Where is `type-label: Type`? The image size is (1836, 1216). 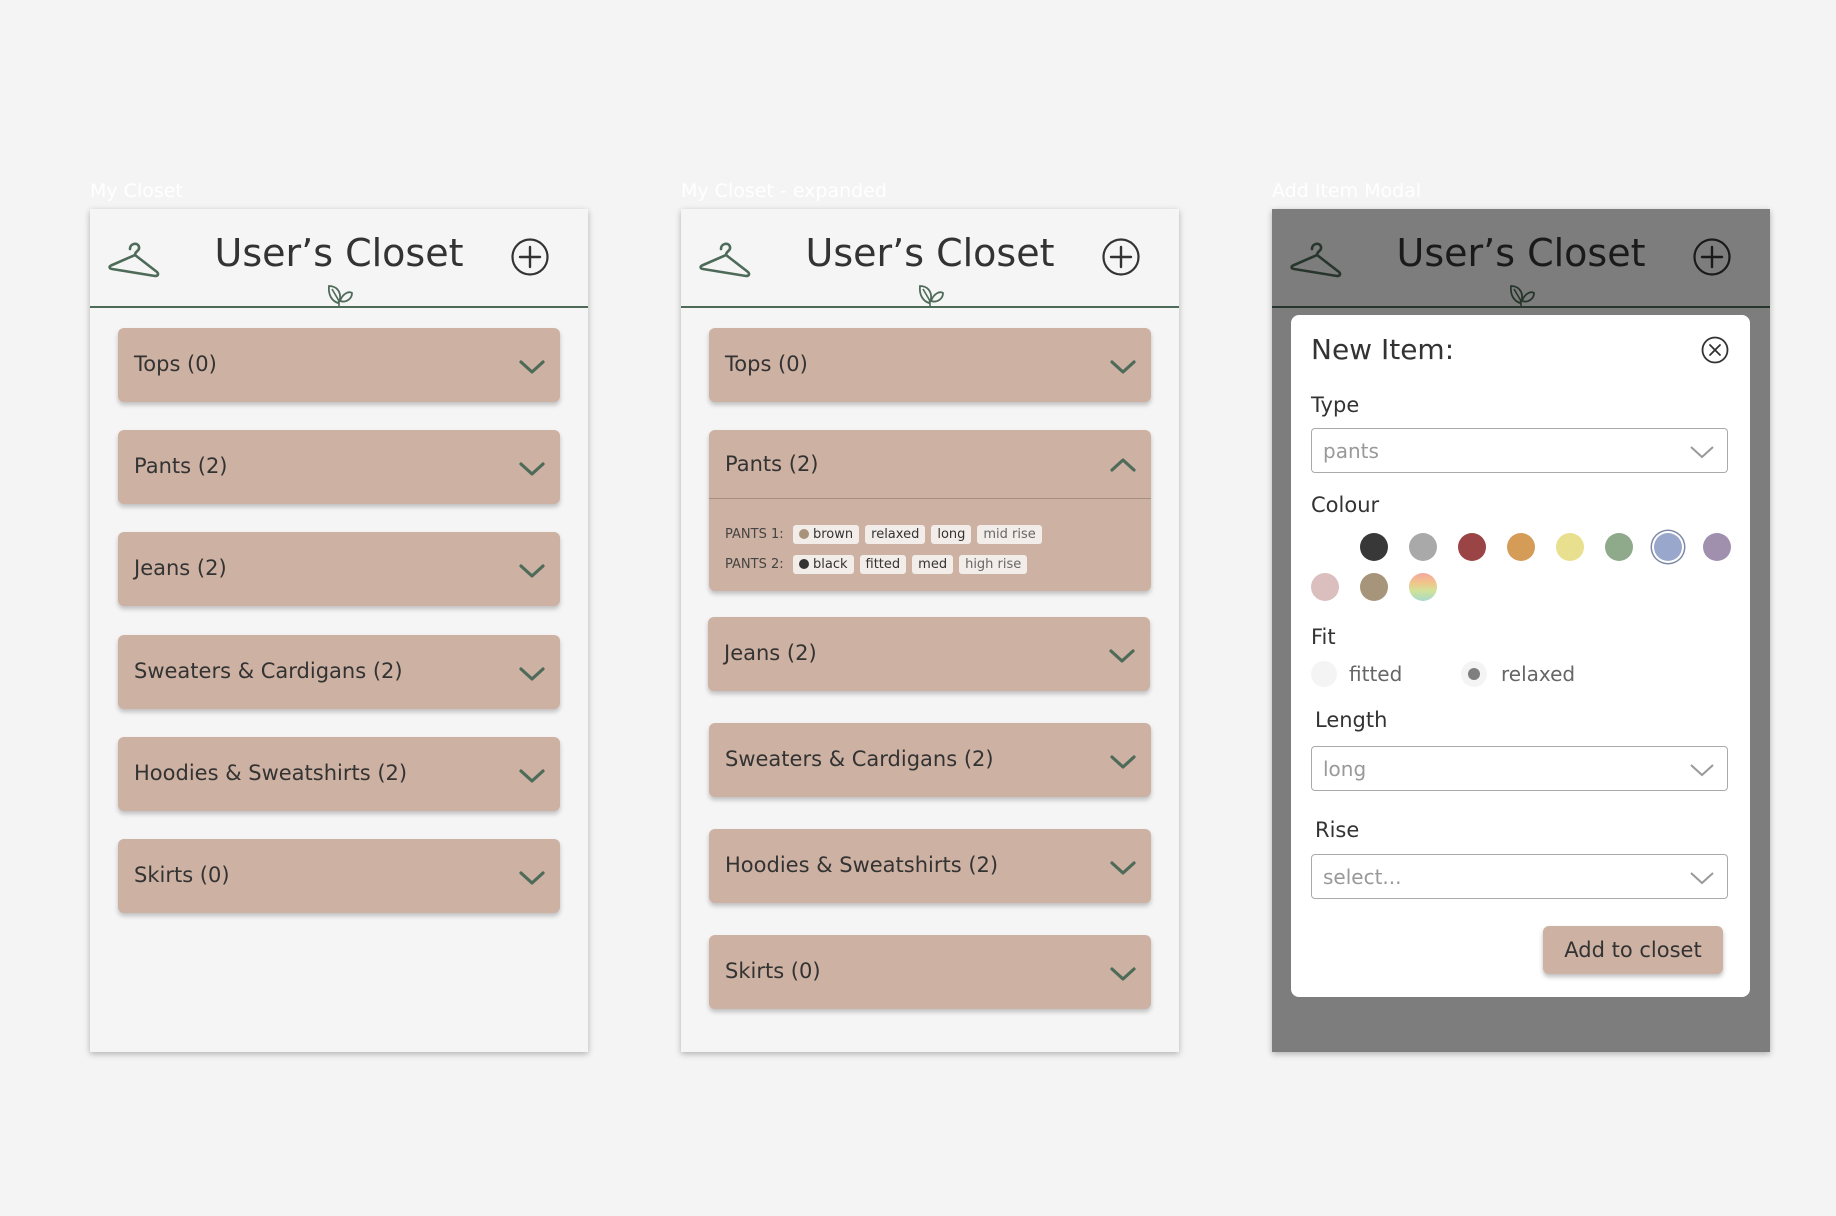
type-label: Type is located at coordinates (1335, 405).